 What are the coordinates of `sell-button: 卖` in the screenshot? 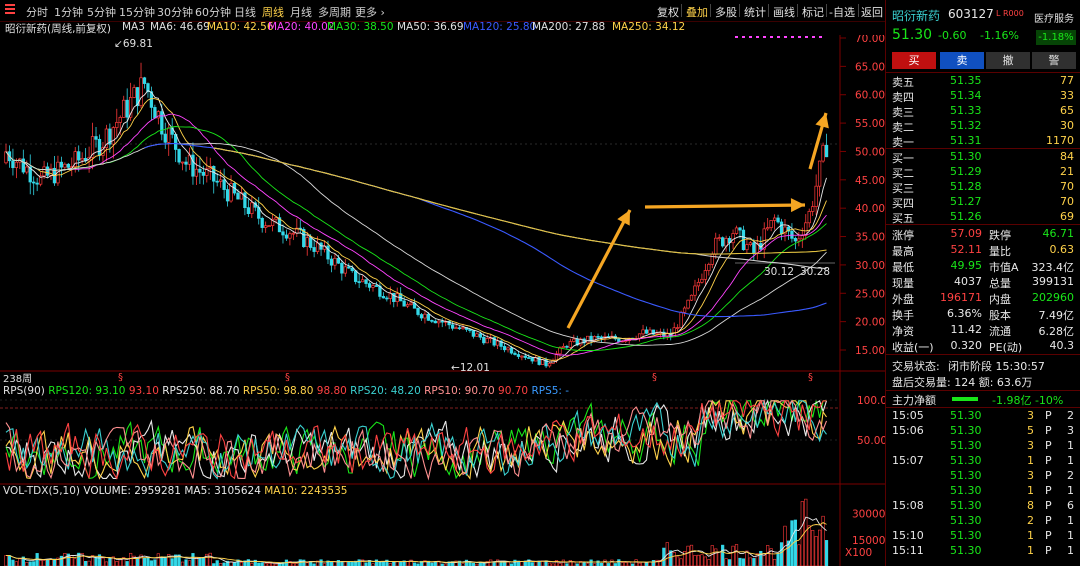 It's located at (962, 60).